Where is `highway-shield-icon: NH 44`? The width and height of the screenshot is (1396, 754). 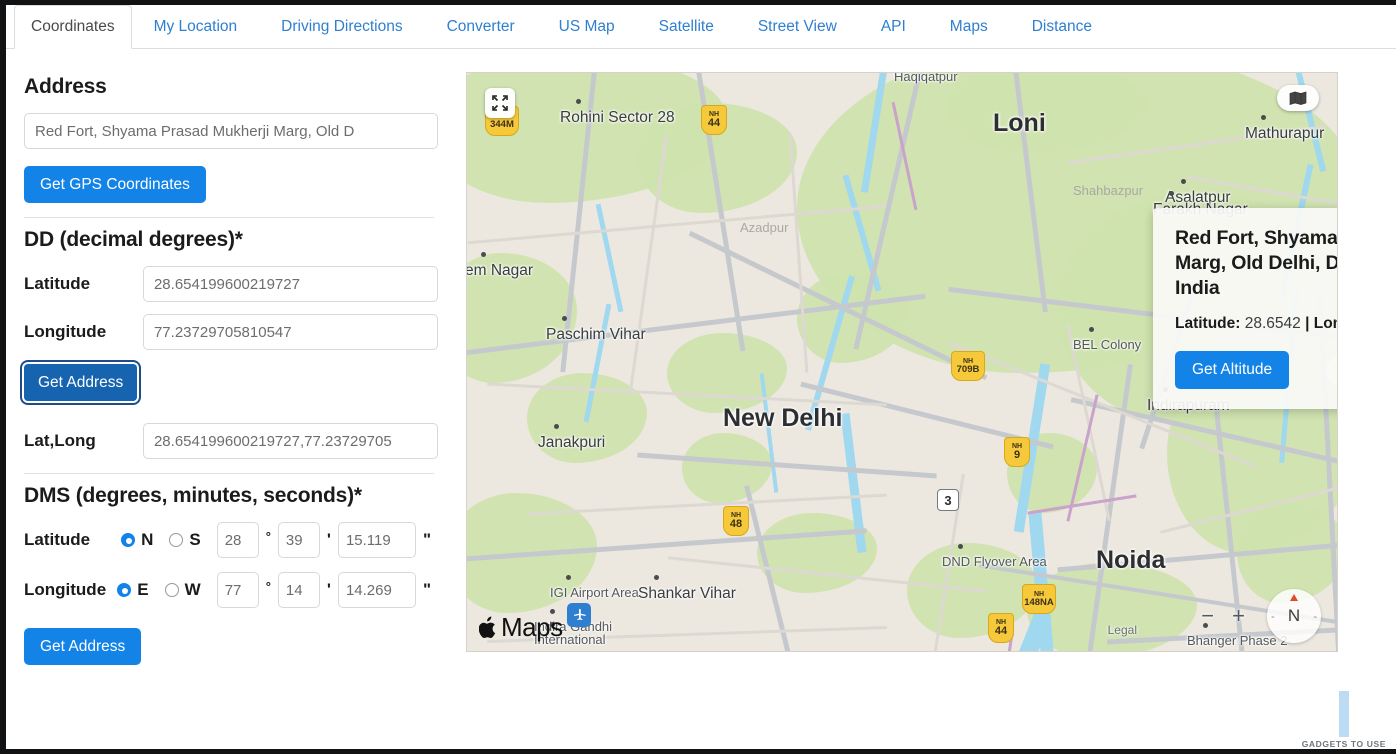
highway-shield-icon: NH 44 is located at coordinates (1001, 628).